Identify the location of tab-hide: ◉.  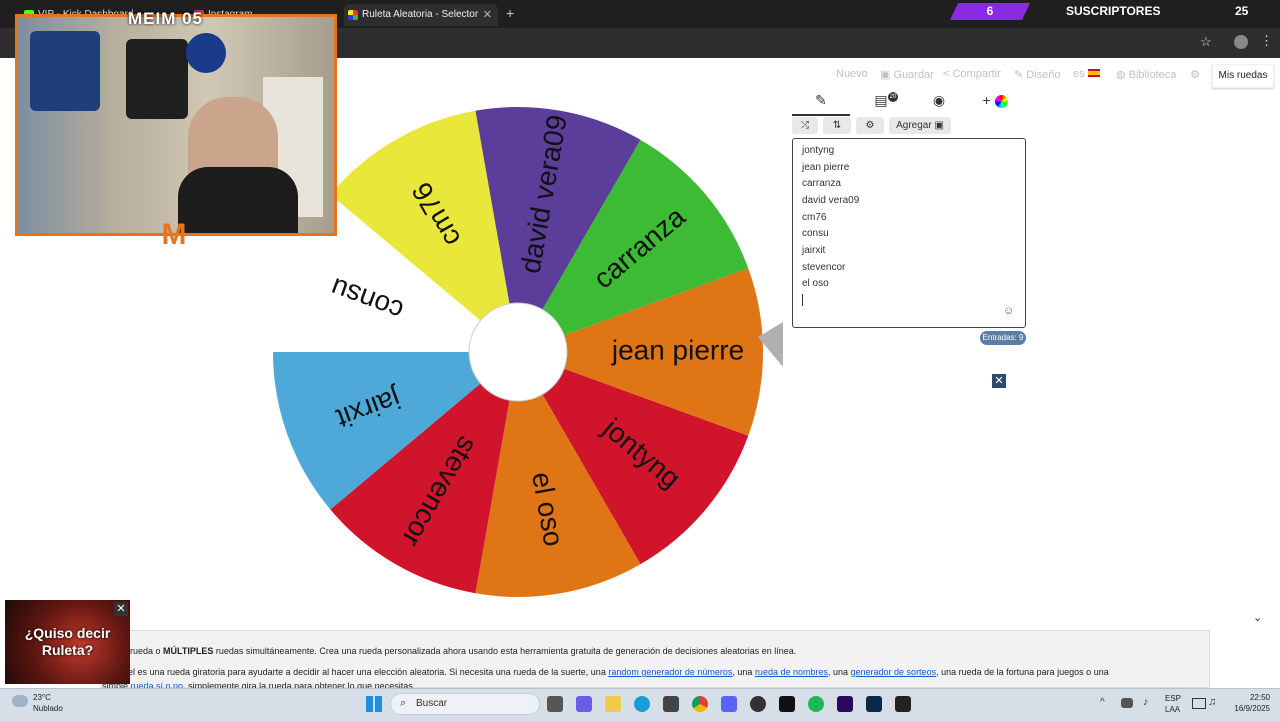
(939, 103).